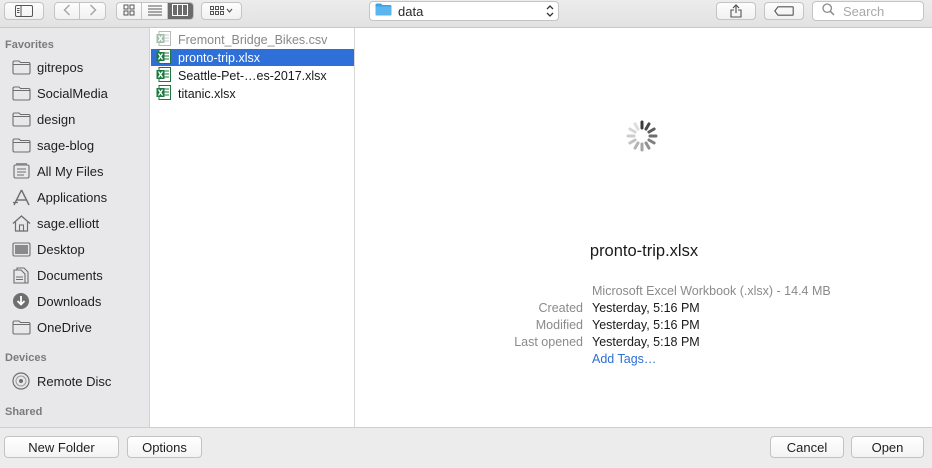 This screenshot has height=468, width=932. I want to click on sidebar-item-sage-blog: sage-blog, so click(74, 145).